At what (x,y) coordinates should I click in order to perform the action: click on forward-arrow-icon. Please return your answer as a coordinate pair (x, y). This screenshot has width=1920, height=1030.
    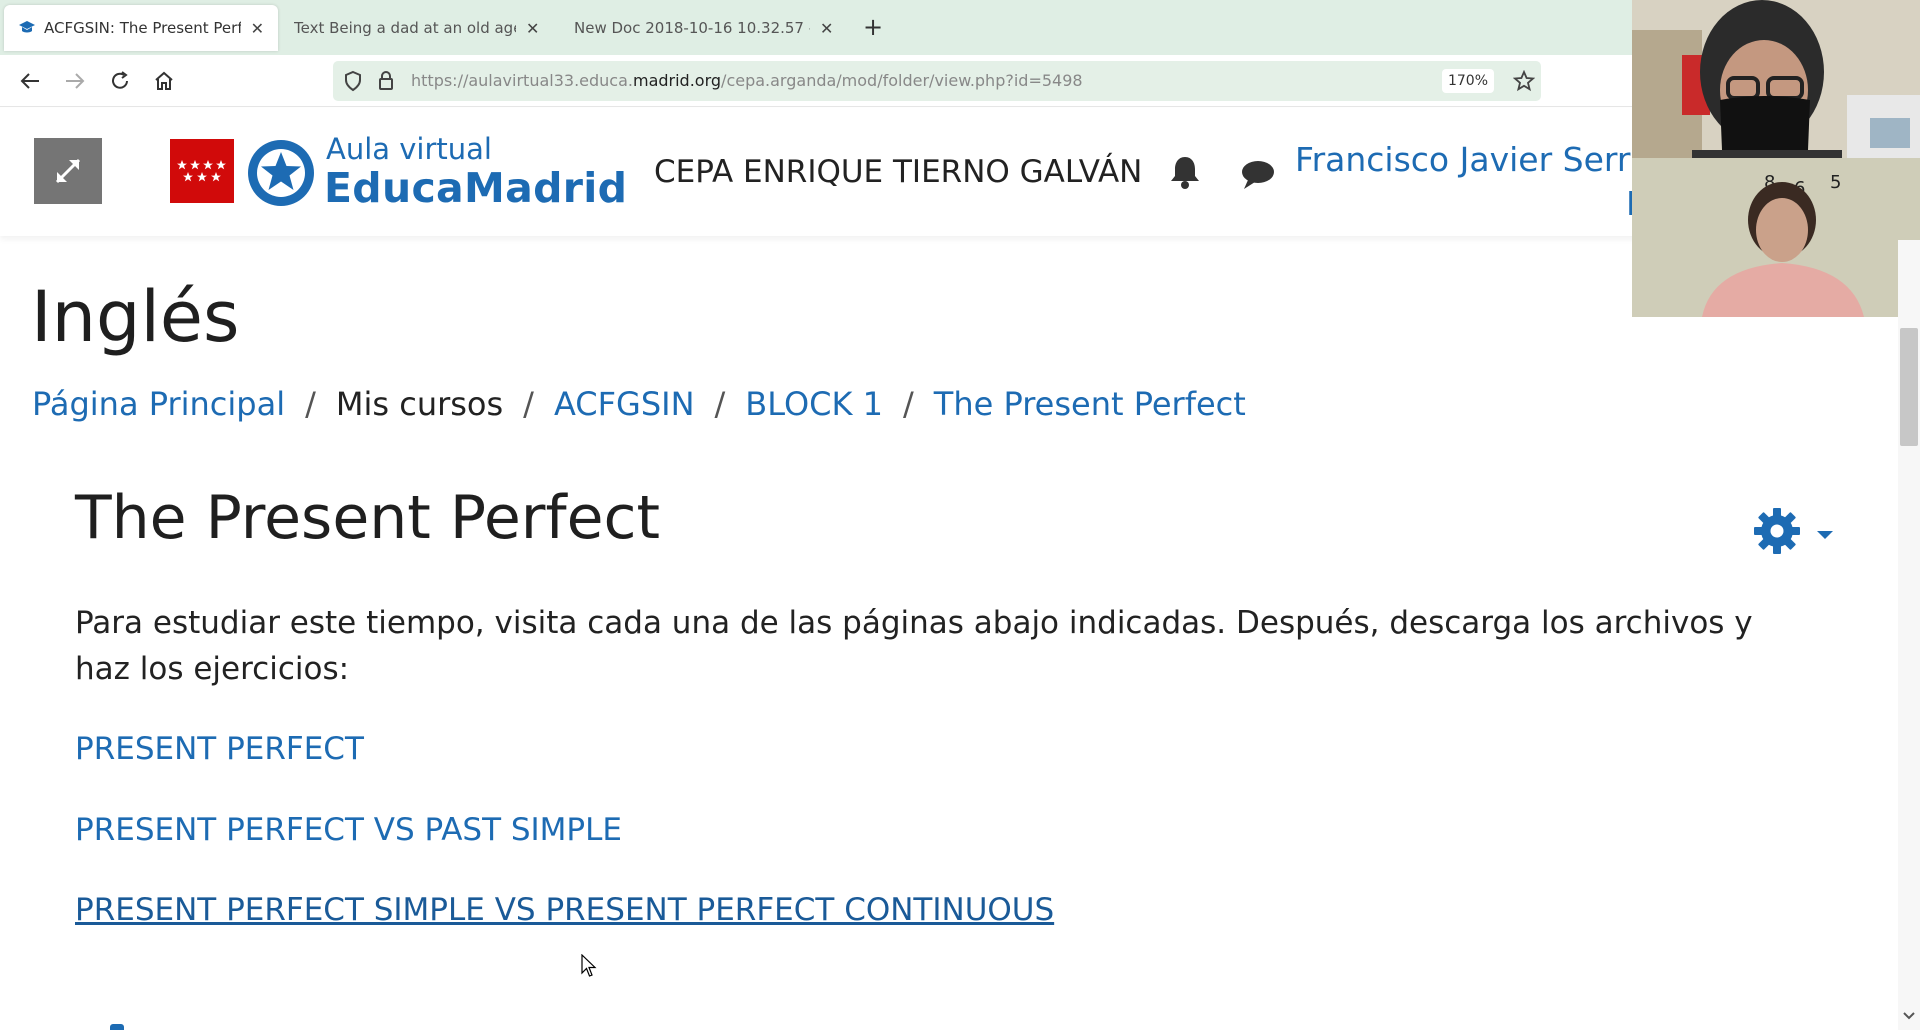
    Looking at the image, I should click on (75, 81).